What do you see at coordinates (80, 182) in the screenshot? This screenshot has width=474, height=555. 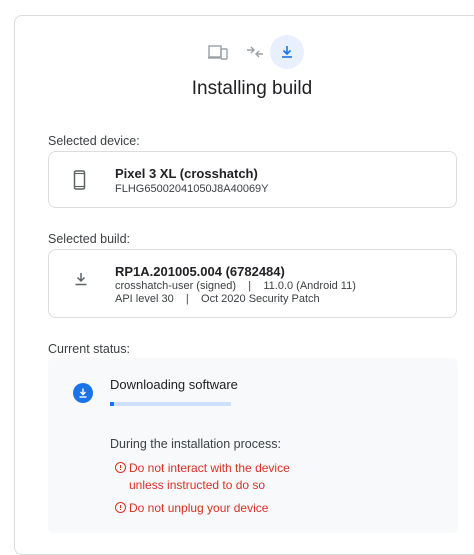 I see `phone-icon` at bounding box center [80, 182].